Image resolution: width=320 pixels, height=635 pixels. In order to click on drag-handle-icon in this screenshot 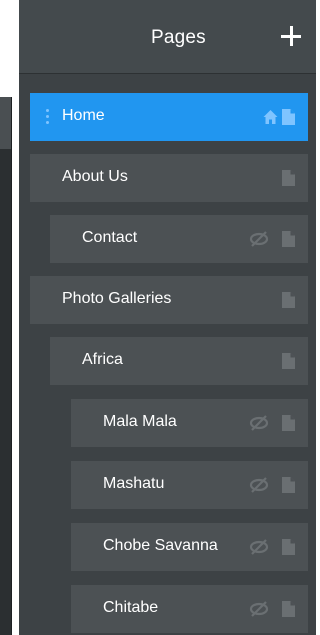, I will do `click(47, 117)`.